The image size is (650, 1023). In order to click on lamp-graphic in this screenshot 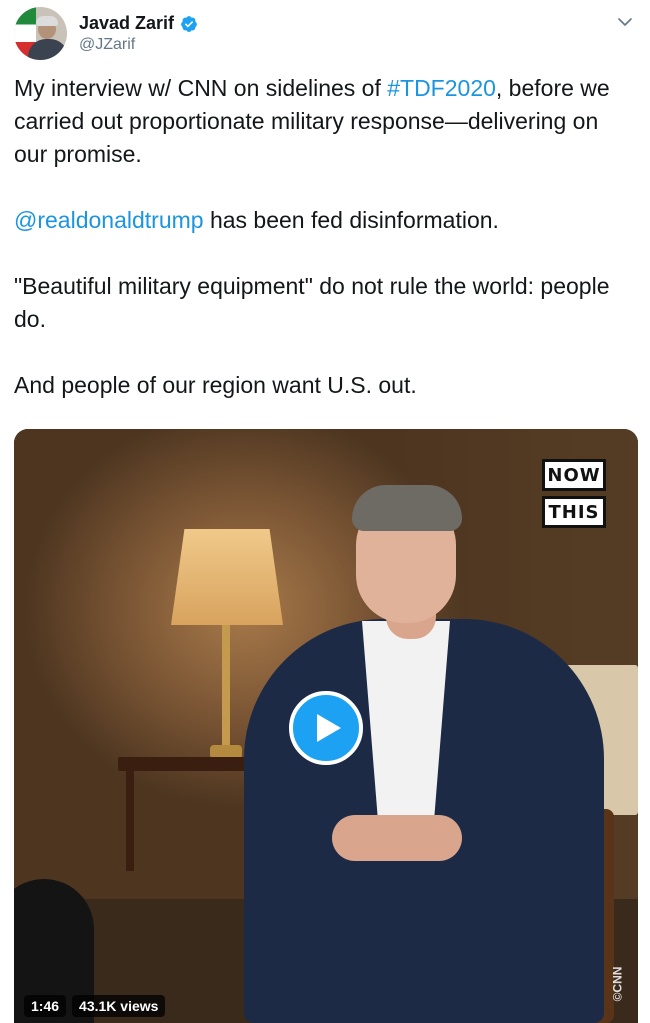, I will do `click(227, 577)`.